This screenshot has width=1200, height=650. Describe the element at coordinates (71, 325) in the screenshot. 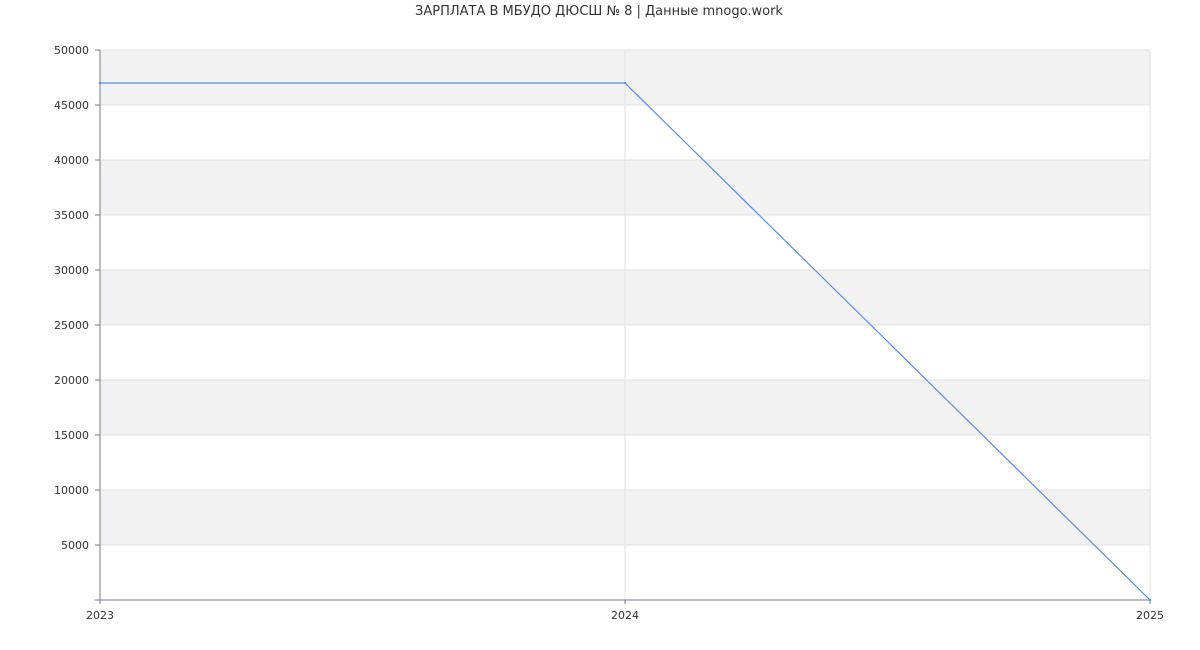

I see `y-tick-label: 25000` at that location.